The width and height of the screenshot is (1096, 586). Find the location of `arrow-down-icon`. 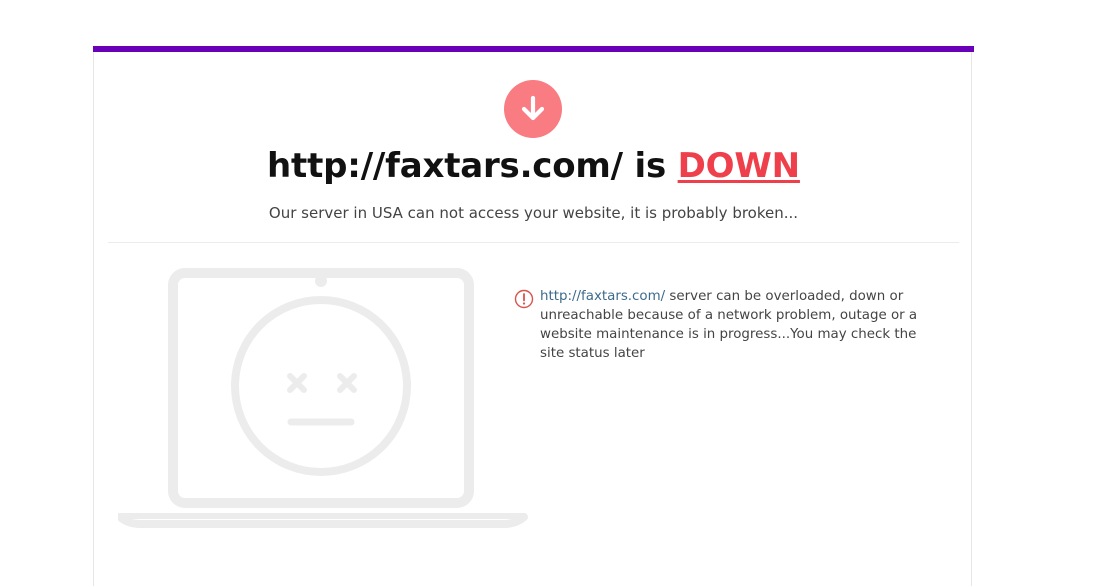

arrow-down-icon is located at coordinates (533, 108).